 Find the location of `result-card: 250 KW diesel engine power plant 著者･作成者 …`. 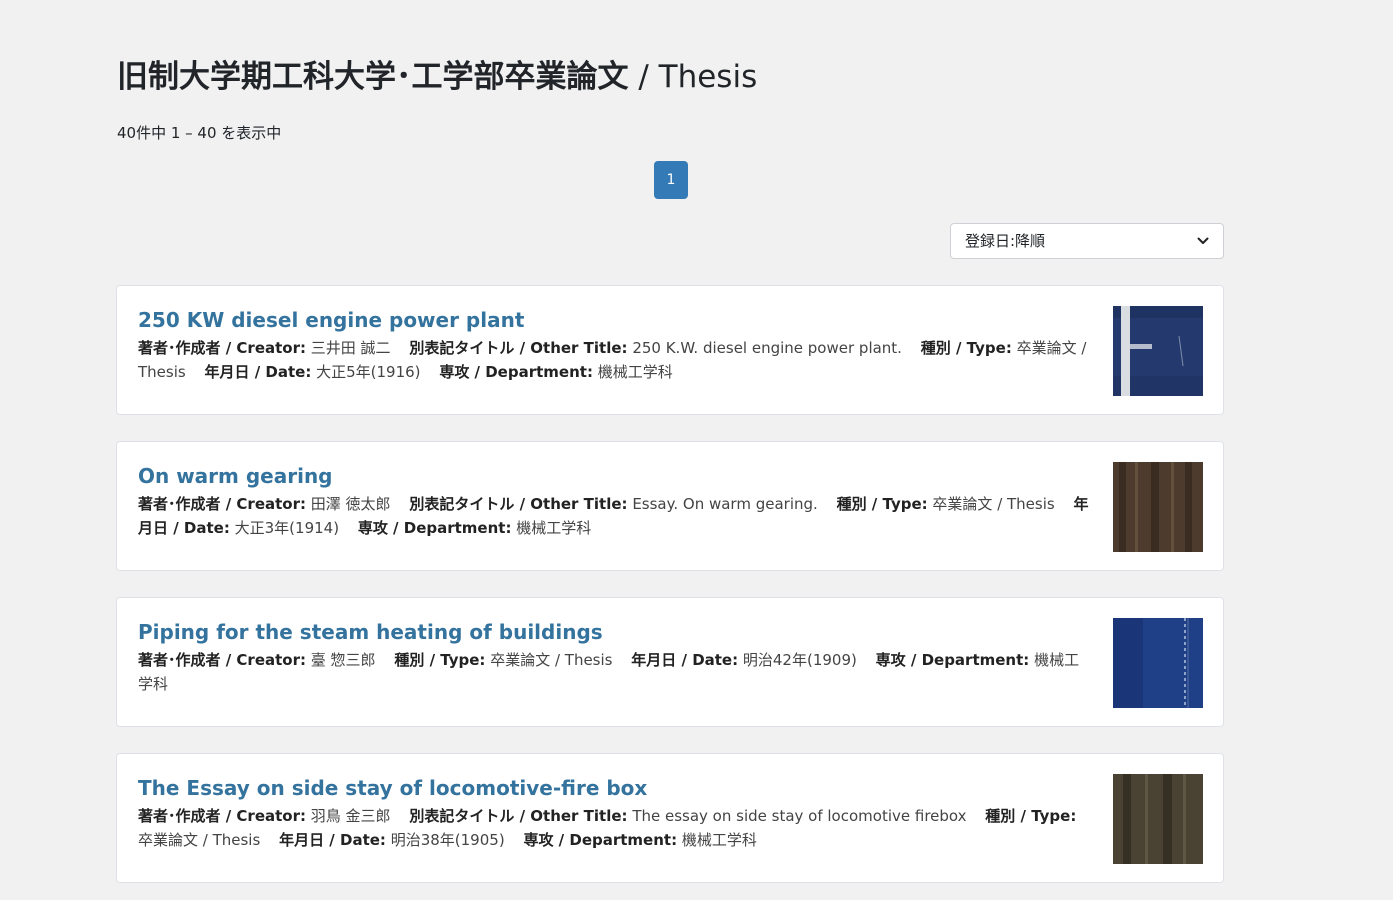

result-card: 250 KW diesel engine power plant 著者･作成者 … is located at coordinates (670, 350).